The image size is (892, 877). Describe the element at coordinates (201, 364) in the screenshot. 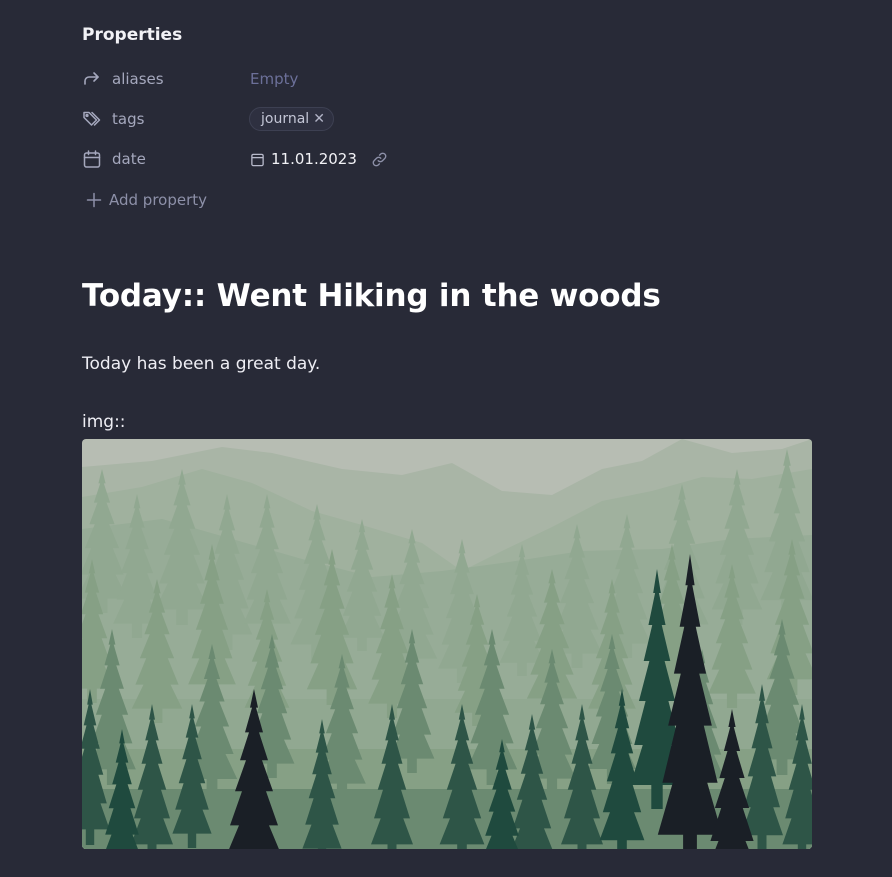

I see `note-paragraph: Today has been a great day.` at that location.